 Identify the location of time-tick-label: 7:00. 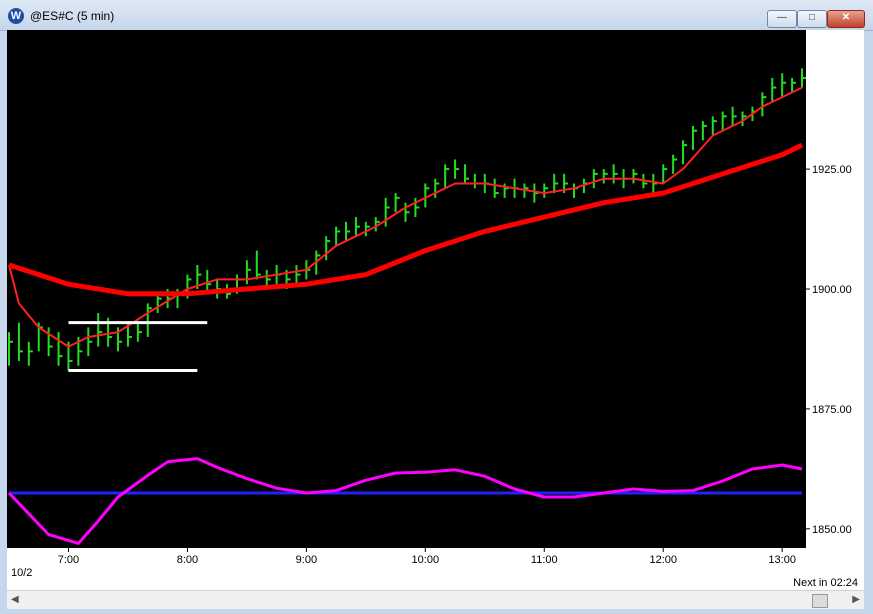
(68, 560).